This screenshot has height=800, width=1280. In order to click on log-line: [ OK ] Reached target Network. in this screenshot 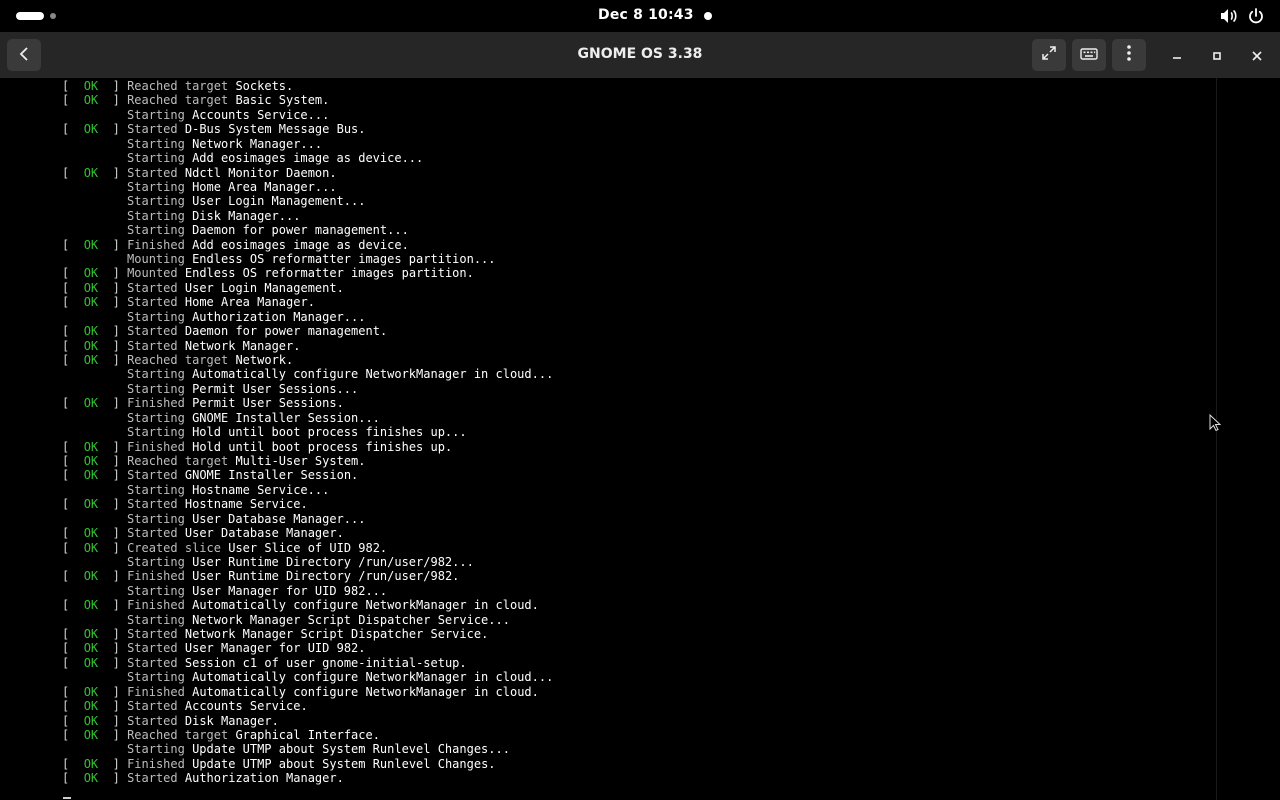, I will do `click(307, 360)`.